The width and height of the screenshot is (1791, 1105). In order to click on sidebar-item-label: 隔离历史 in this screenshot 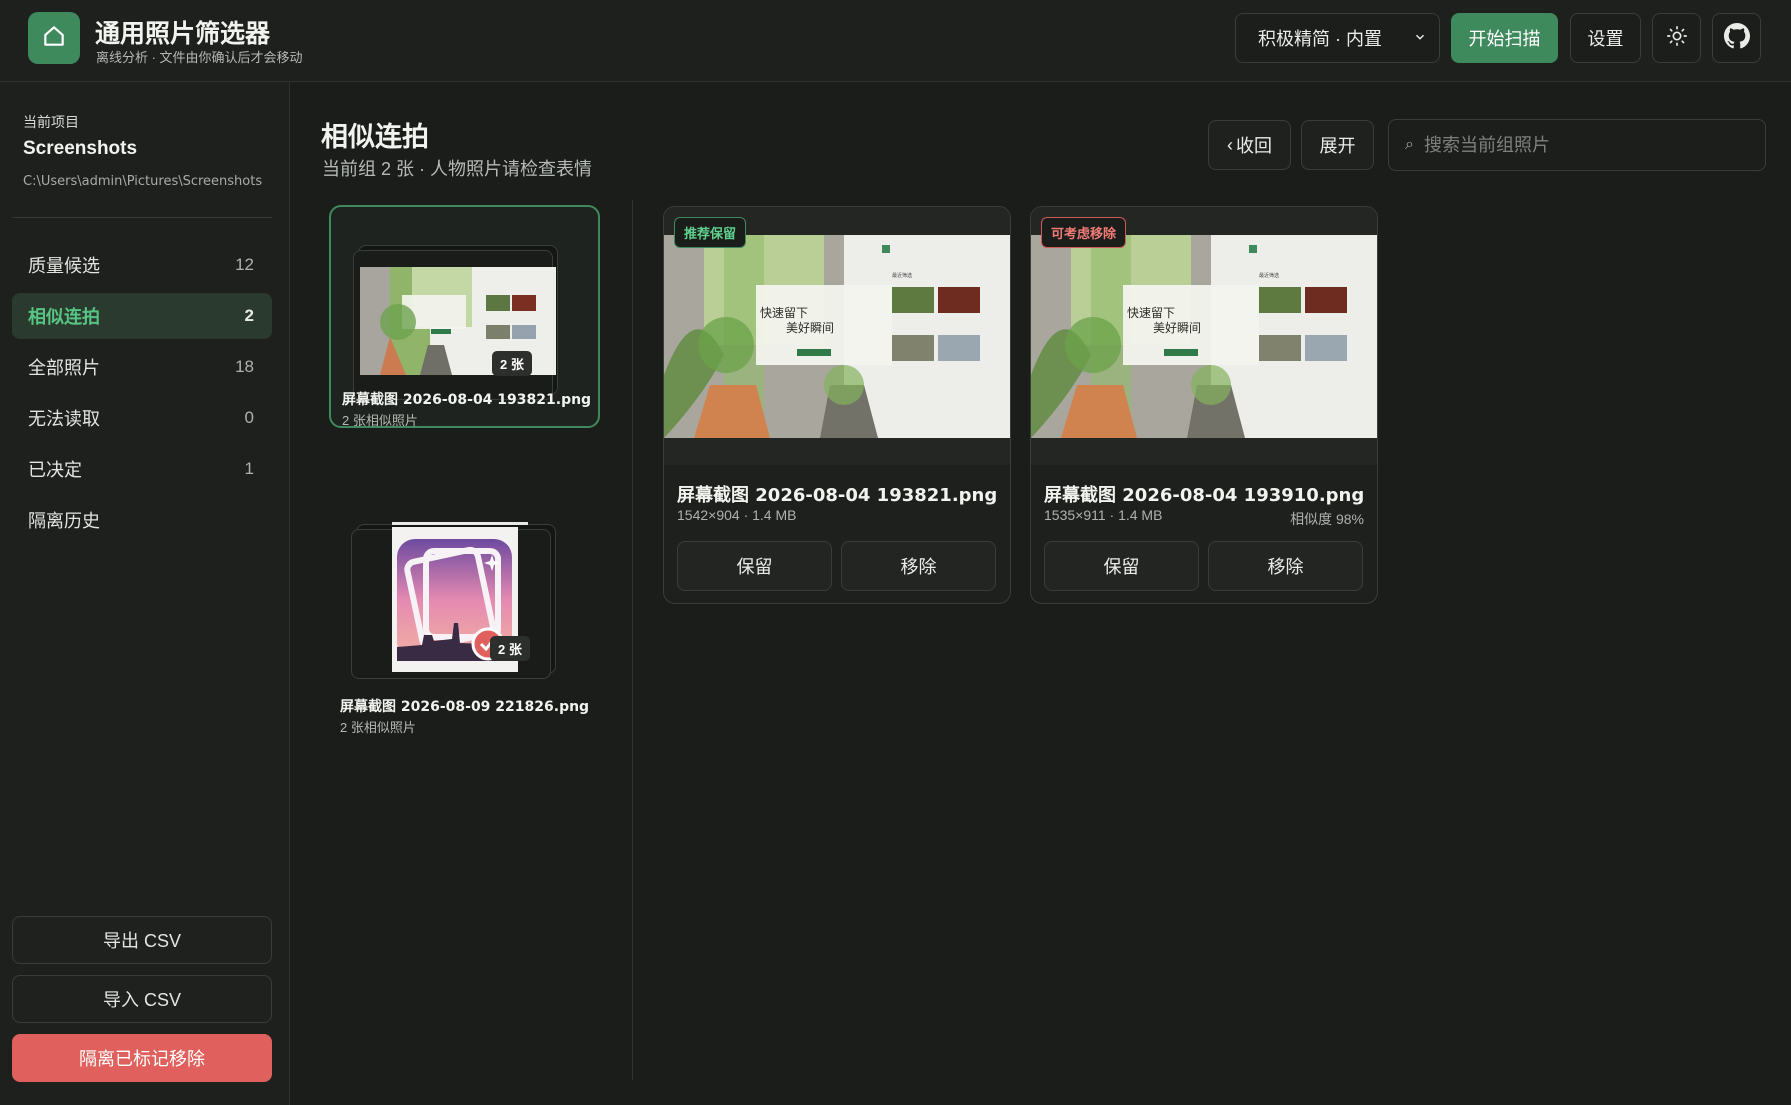, I will do `click(64, 521)`.